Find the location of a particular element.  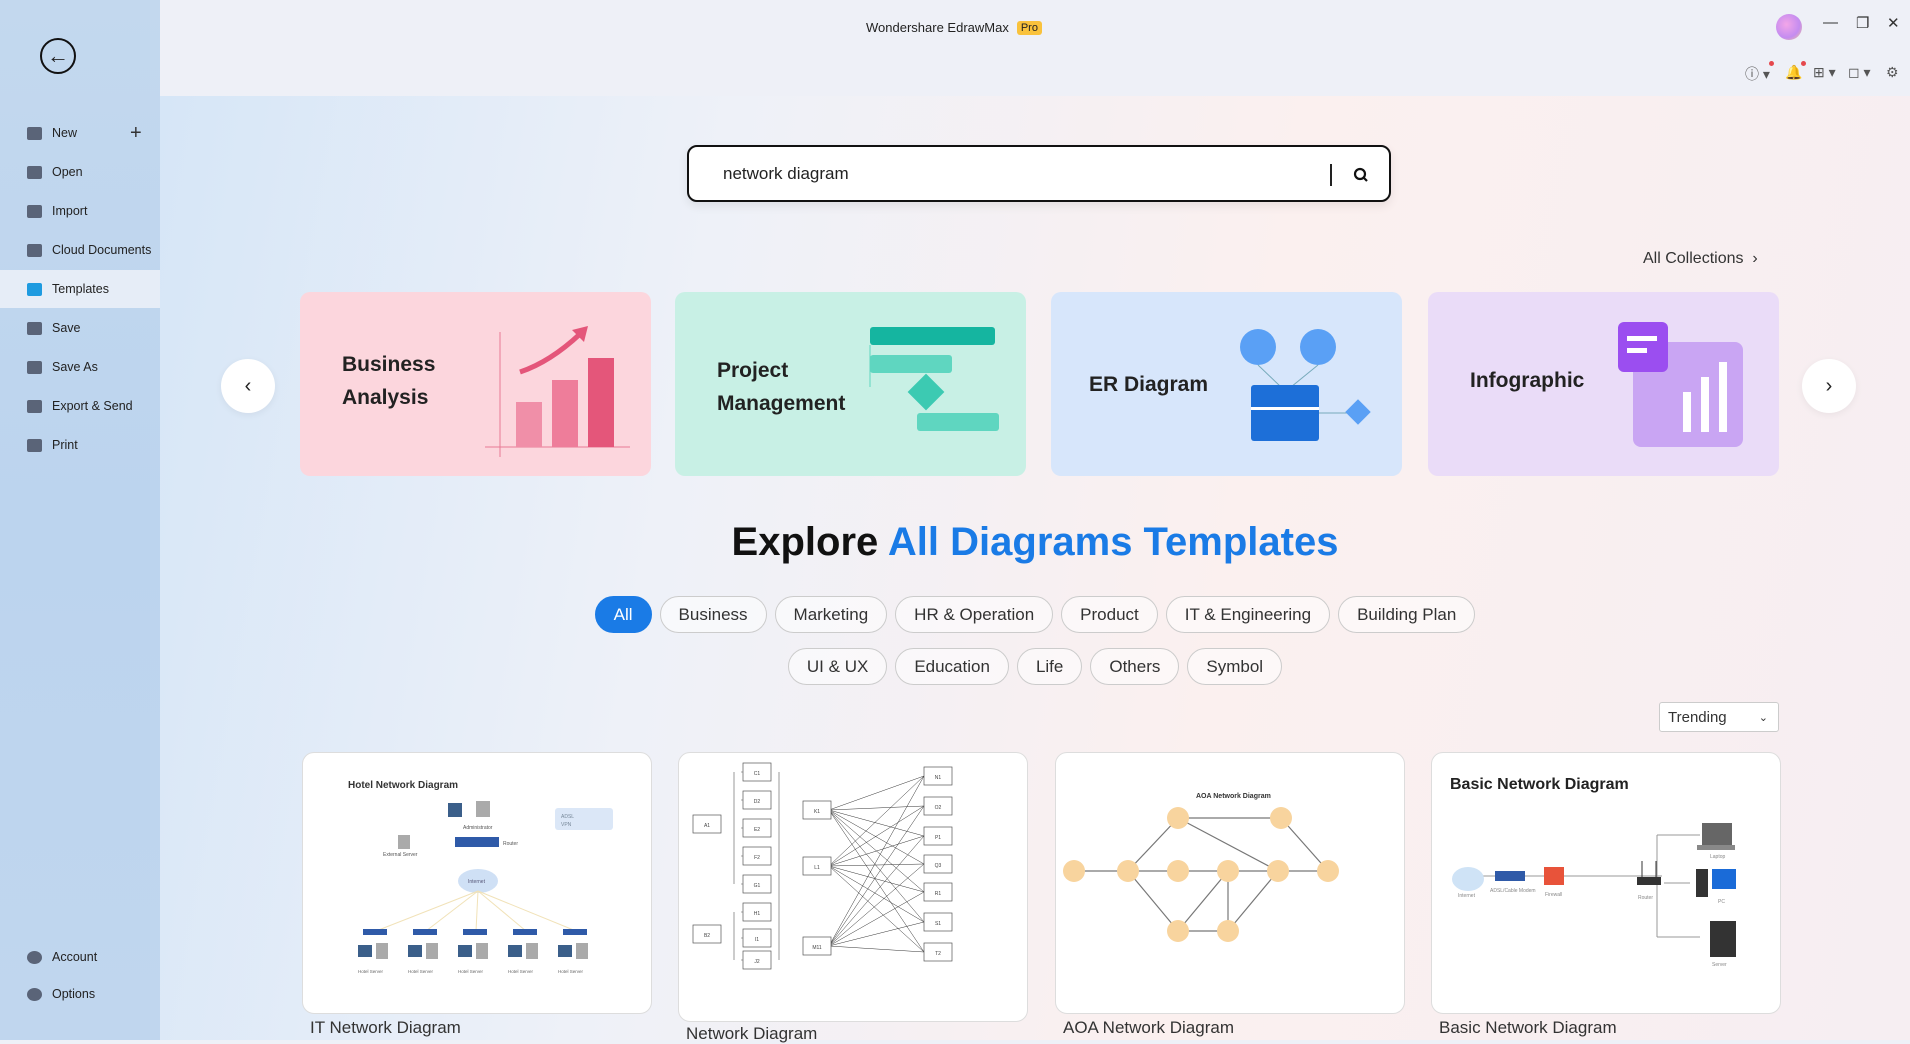

filter-chip-education: Education is located at coordinates (952, 666).